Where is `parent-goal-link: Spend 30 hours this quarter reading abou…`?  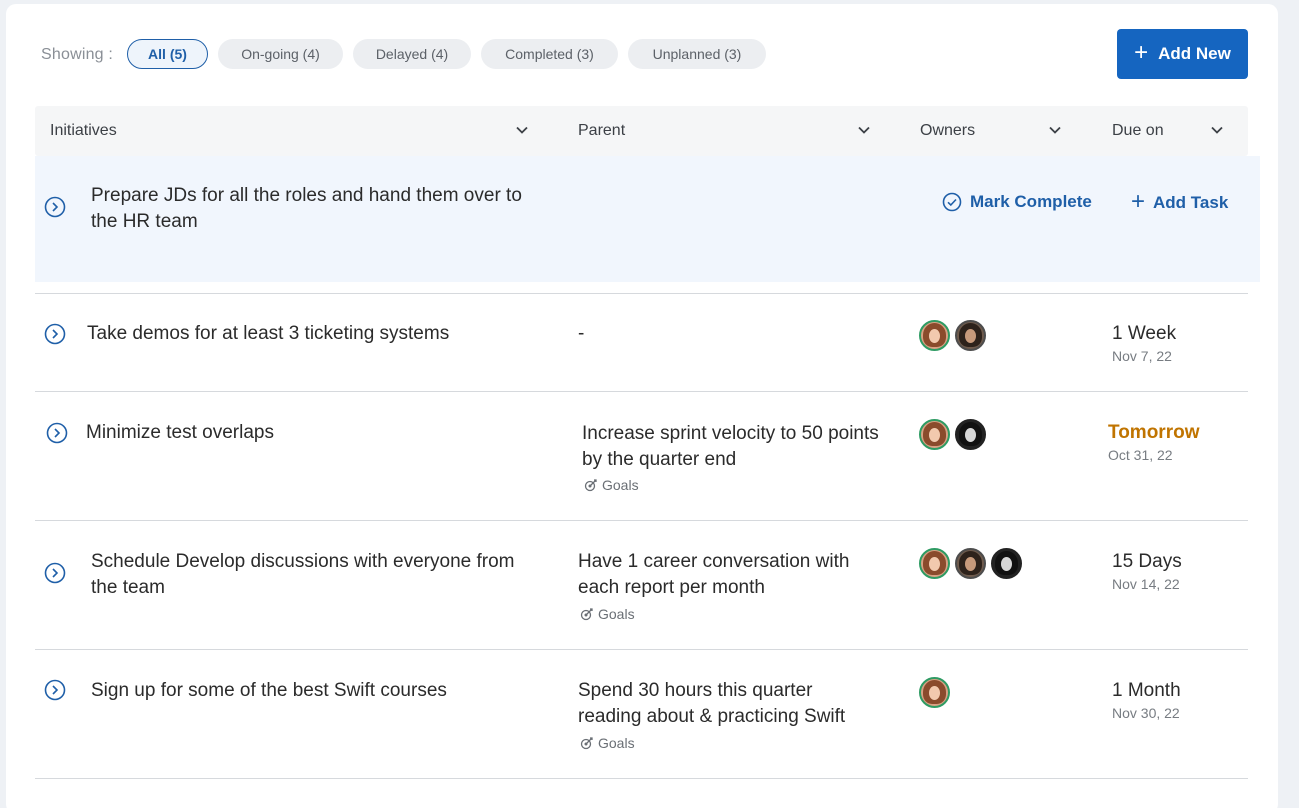
parent-goal-link: Spend 30 hours this quarter reading abou… is located at coordinates (711, 703).